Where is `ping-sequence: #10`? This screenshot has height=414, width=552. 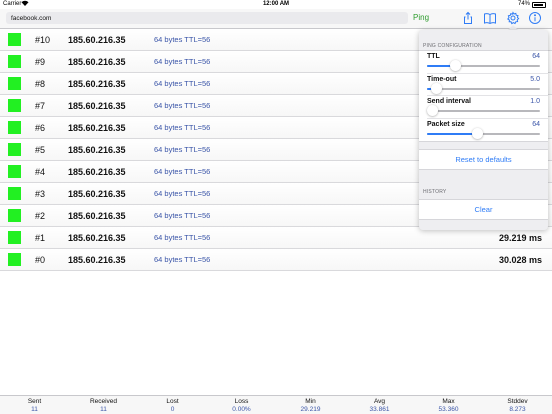 ping-sequence: #10 is located at coordinates (43, 40).